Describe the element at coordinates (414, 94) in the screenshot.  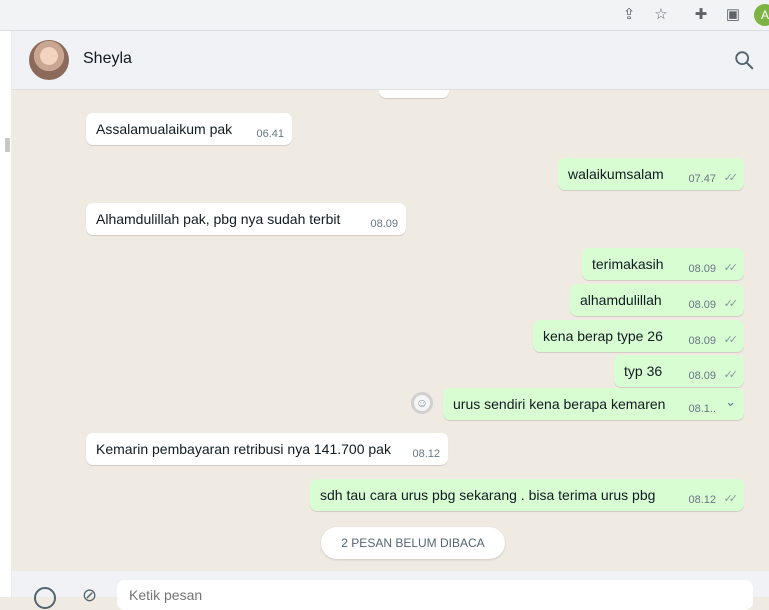
I see `message-bubble-partial` at that location.